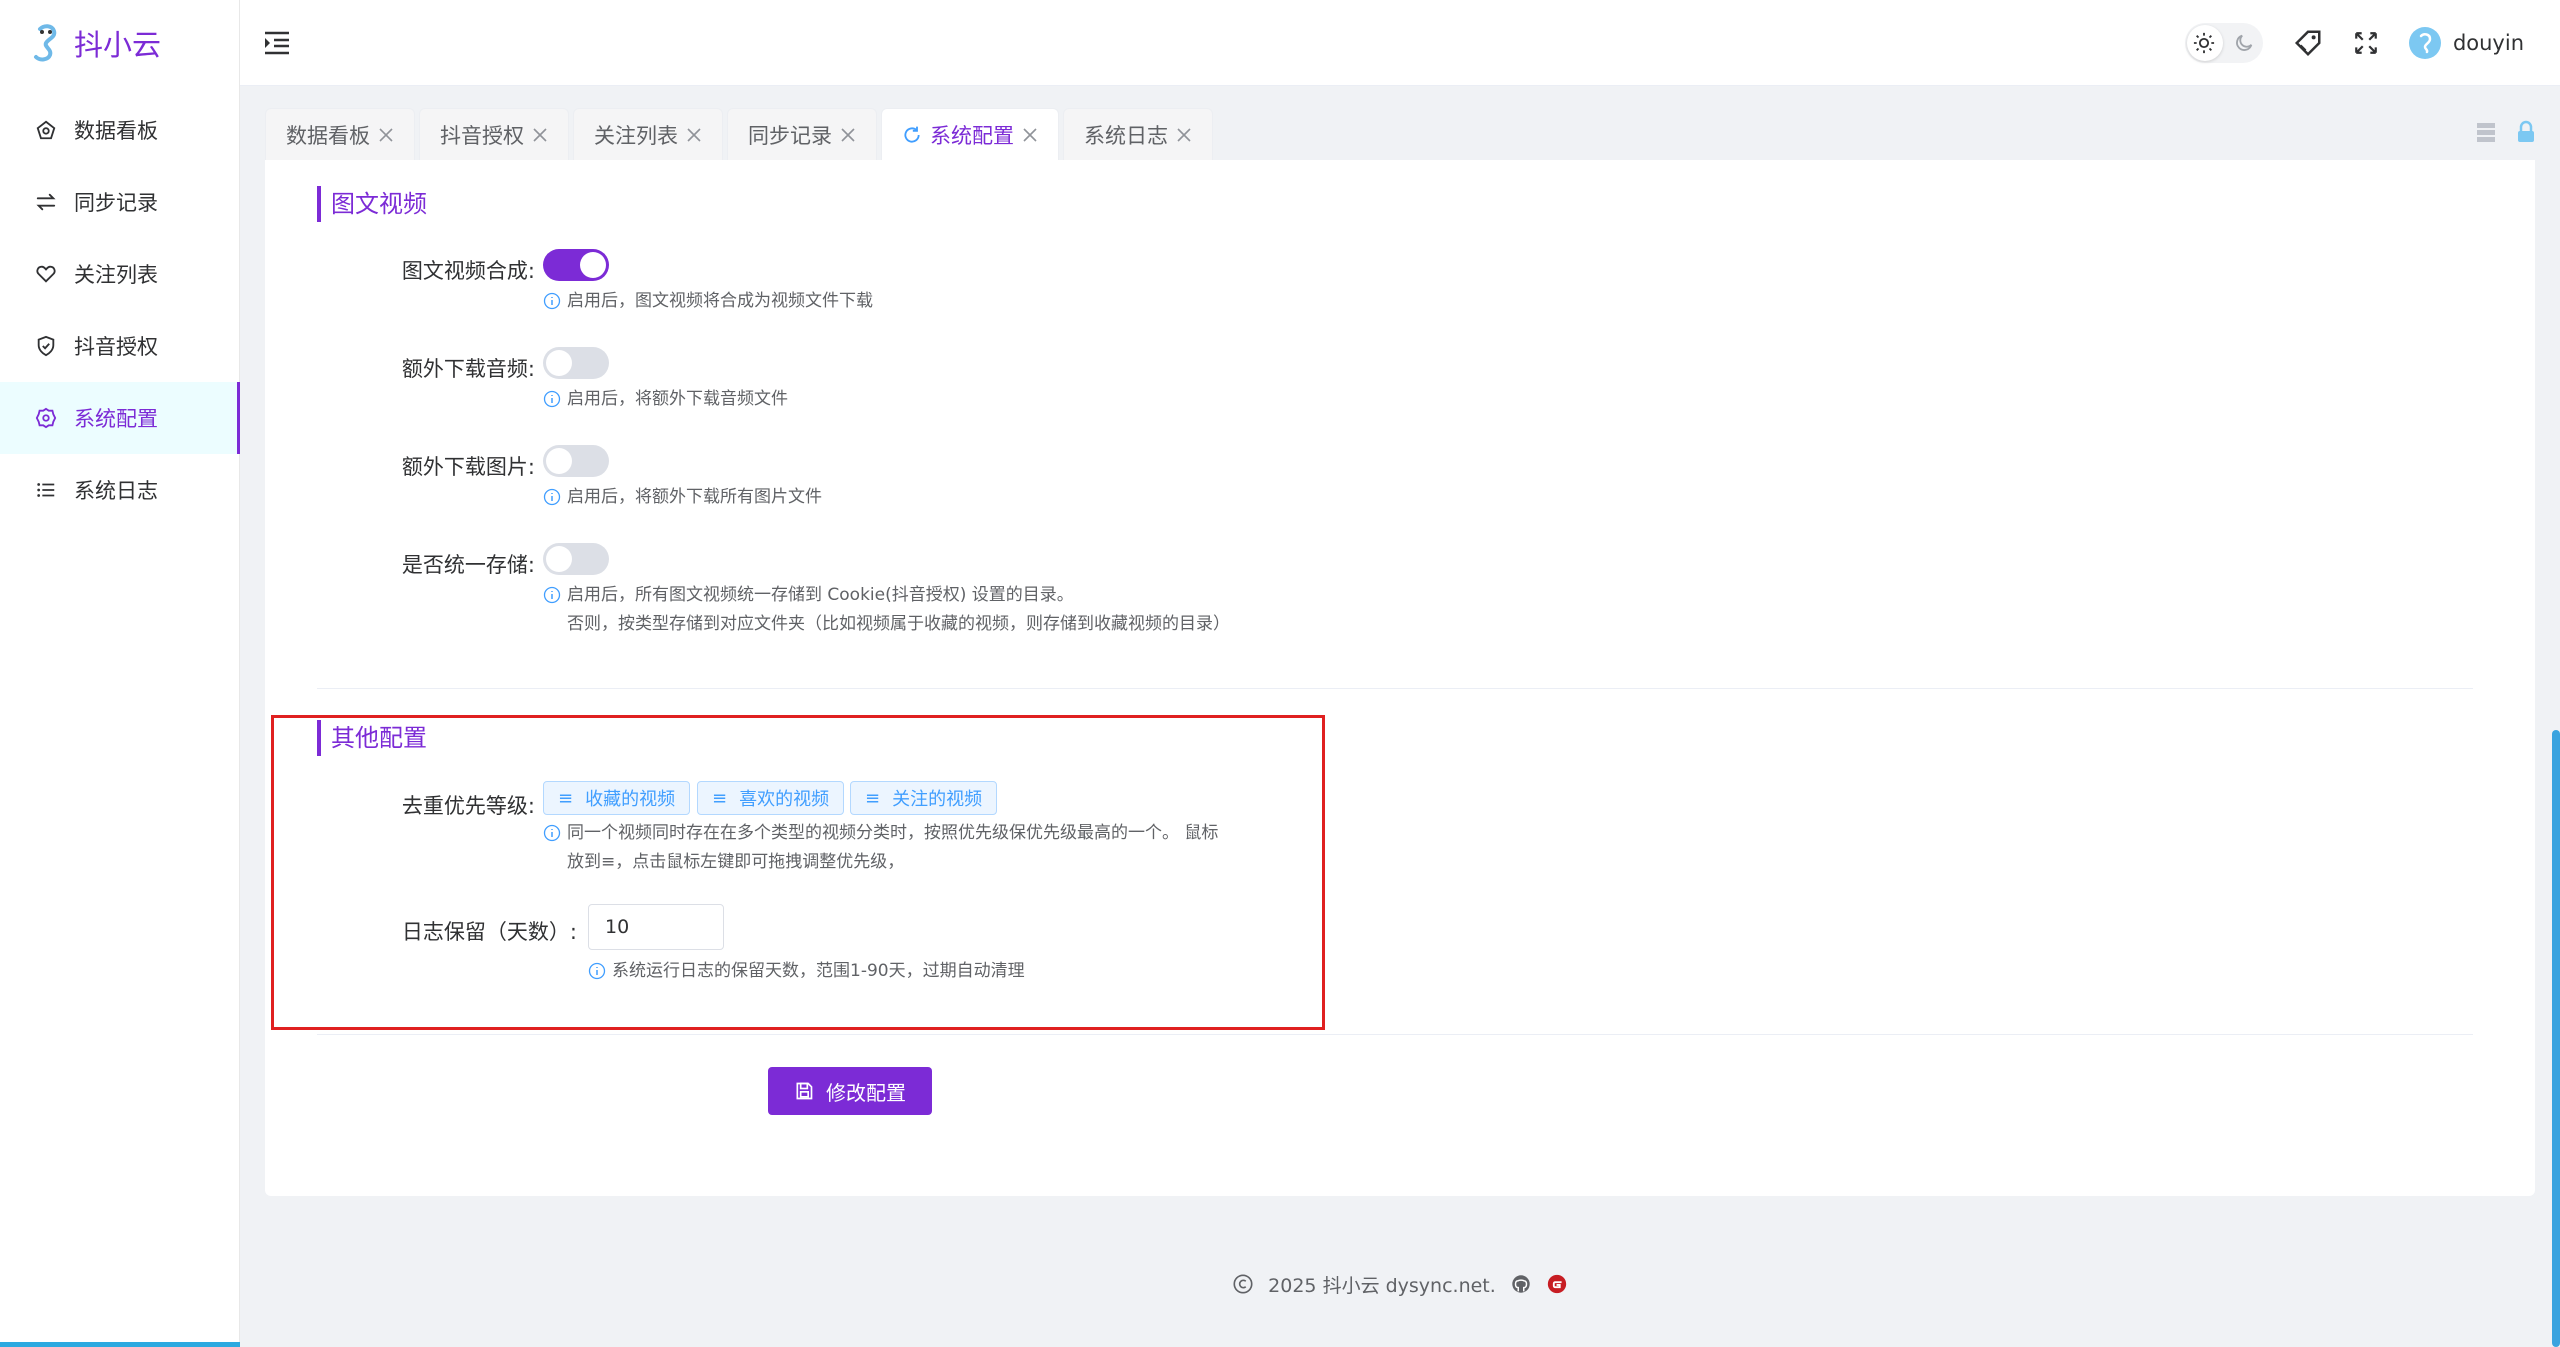  What do you see at coordinates (2506, 132) in the screenshot?
I see `tab-tools` at bounding box center [2506, 132].